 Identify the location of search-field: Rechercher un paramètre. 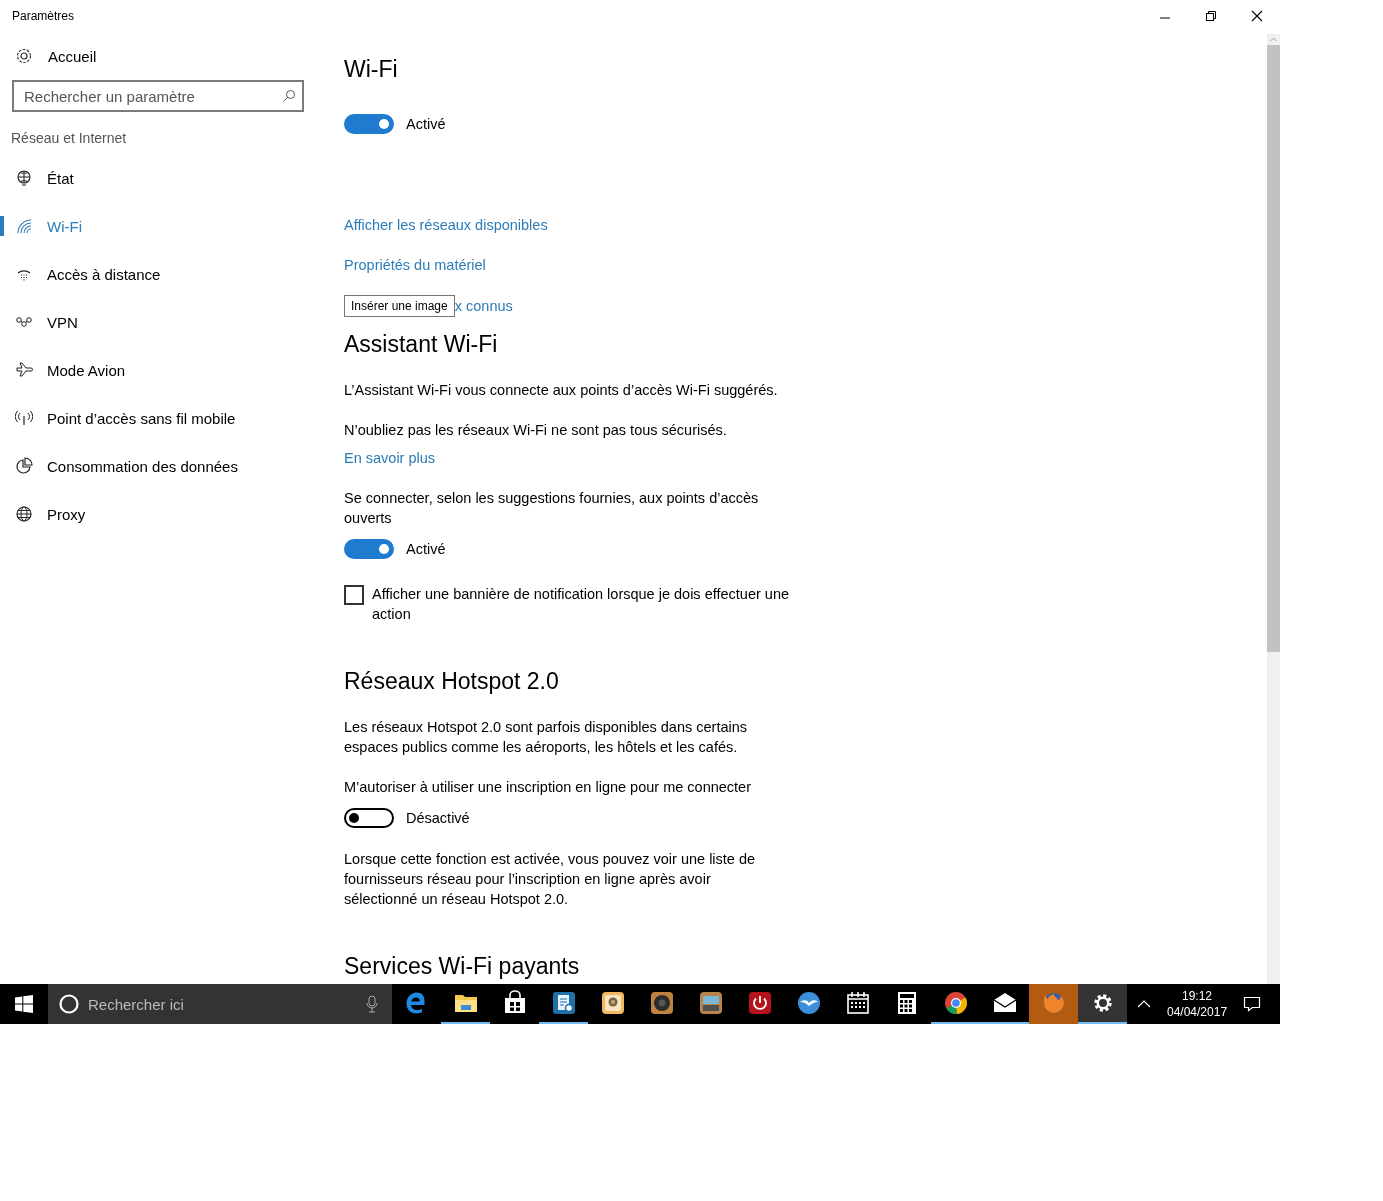
(158, 96).